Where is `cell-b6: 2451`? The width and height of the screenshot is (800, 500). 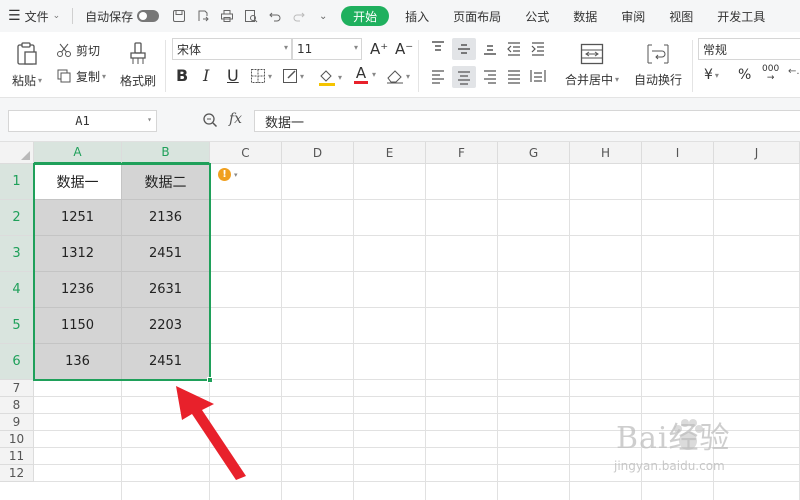 cell-b6: 2451 is located at coordinates (166, 362).